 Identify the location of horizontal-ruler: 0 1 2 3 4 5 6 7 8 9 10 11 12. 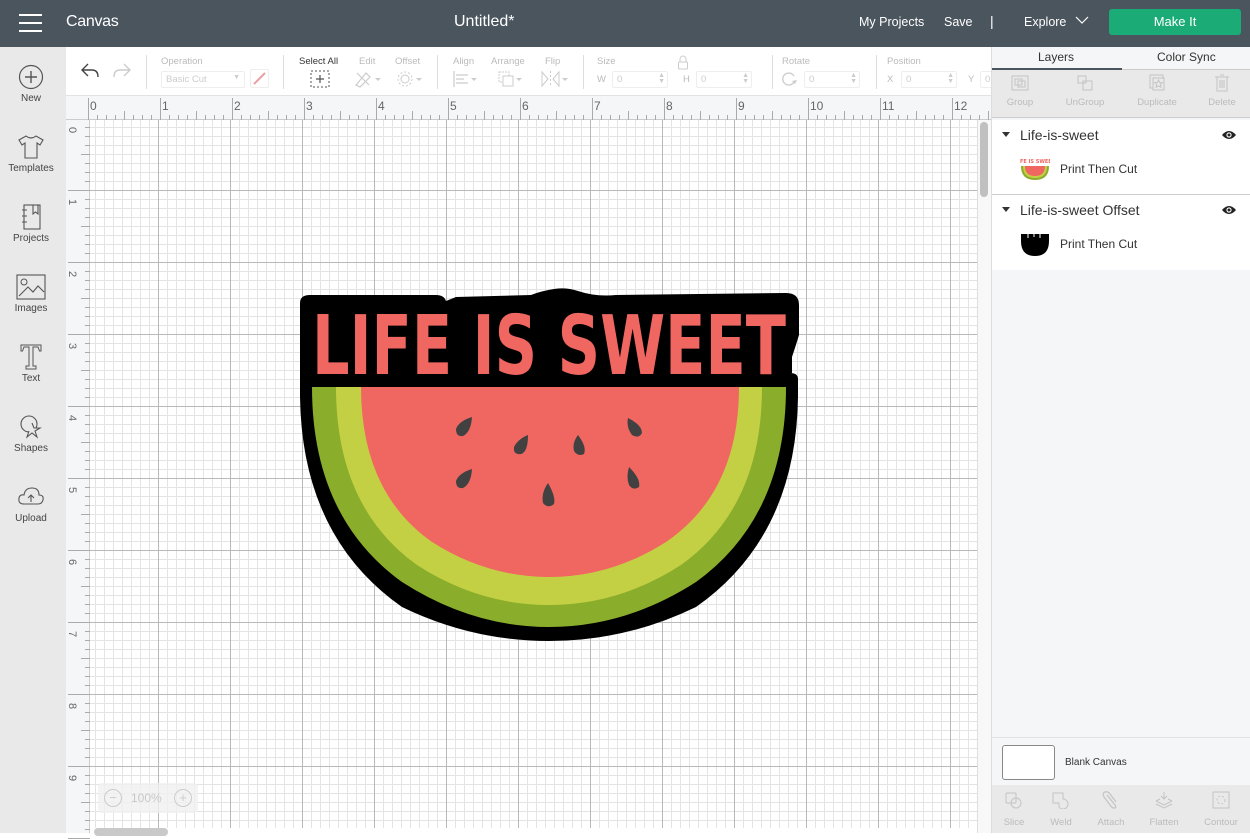
(541, 108).